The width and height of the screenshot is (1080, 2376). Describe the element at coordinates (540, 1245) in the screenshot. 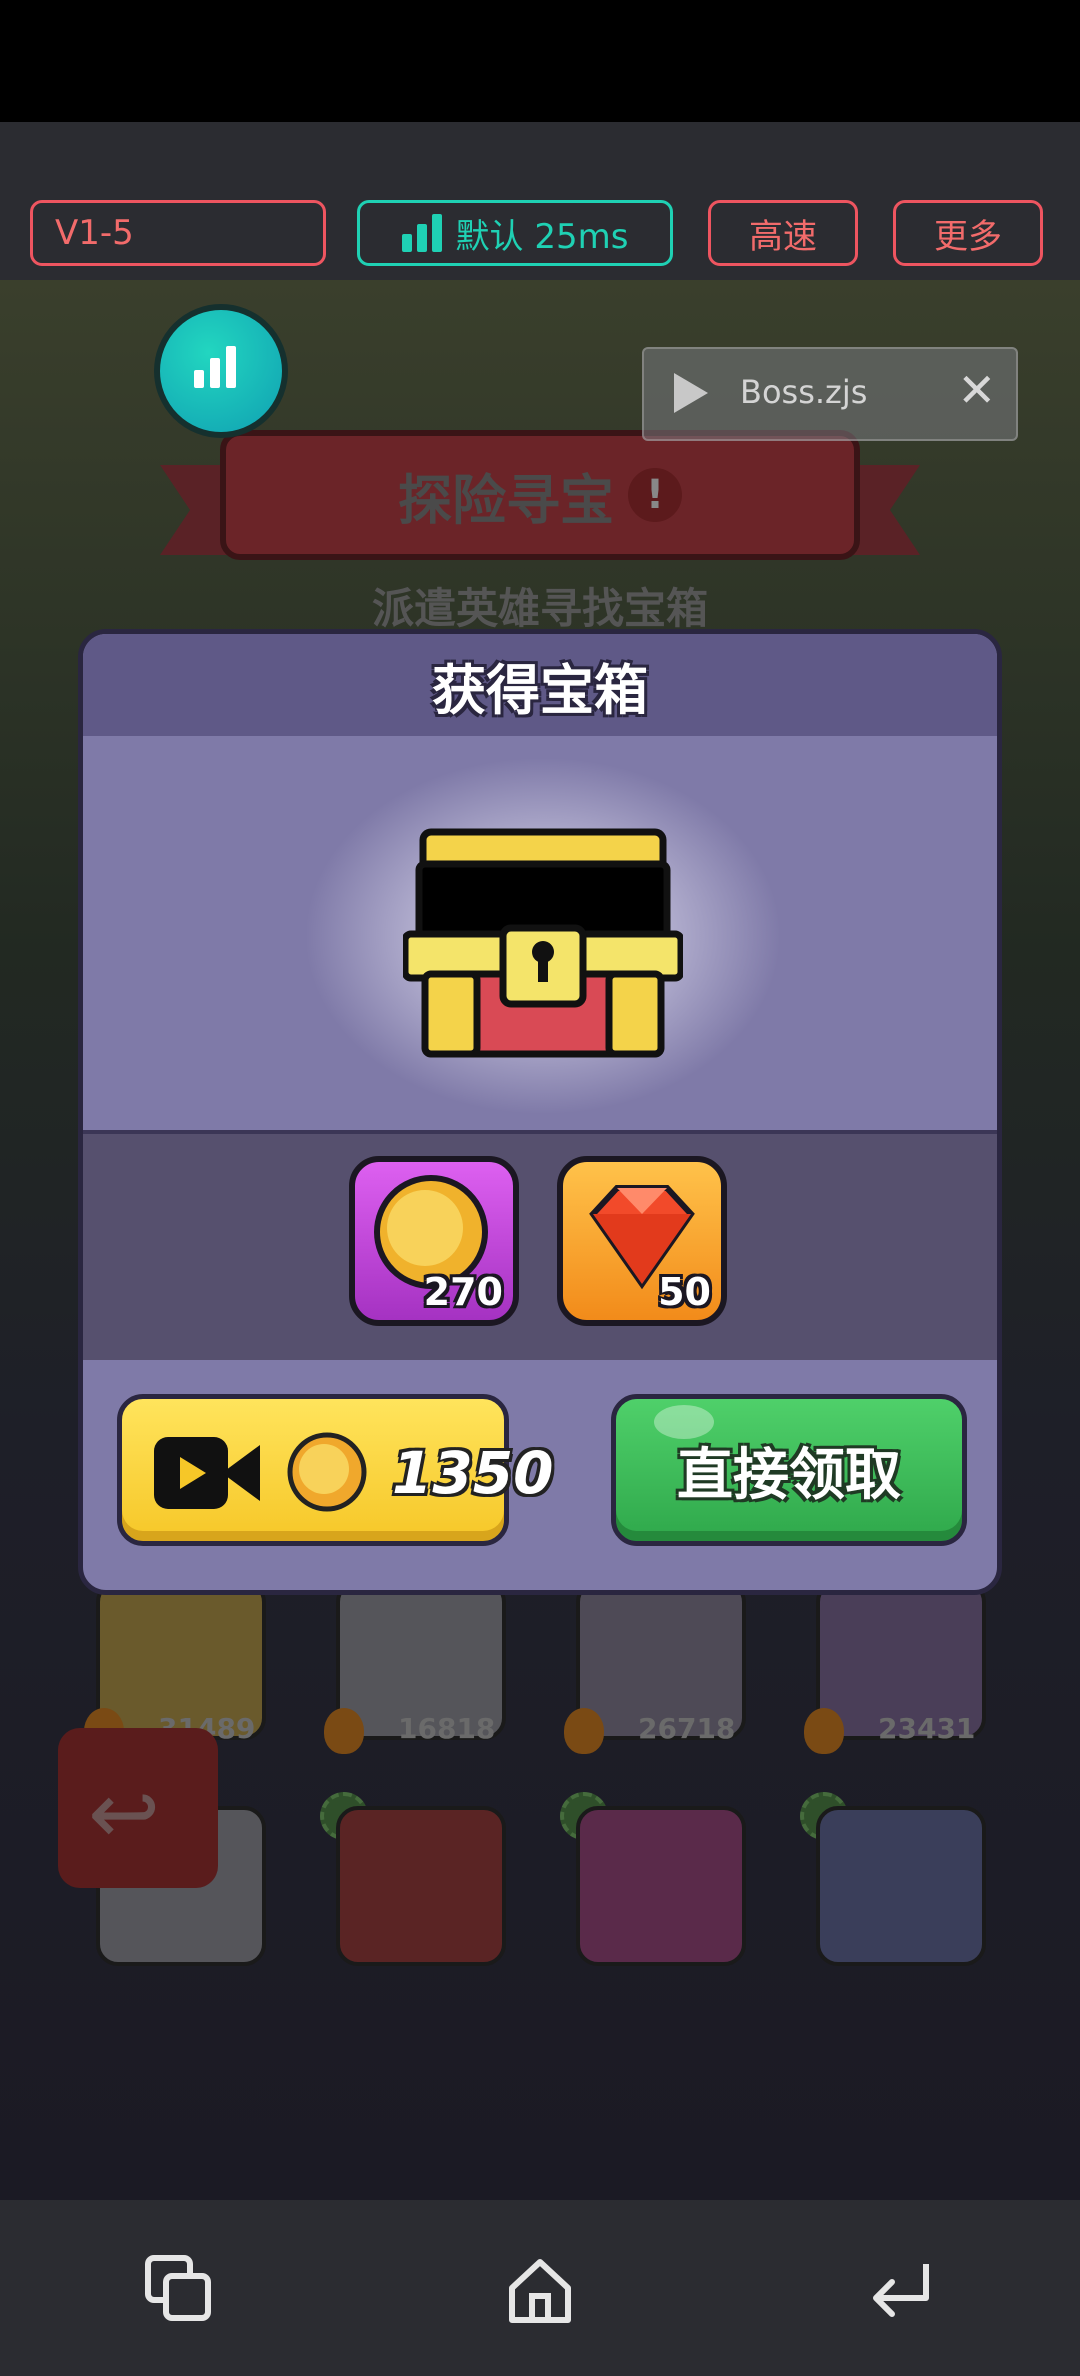

I see `reward-strip: 270 50` at that location.